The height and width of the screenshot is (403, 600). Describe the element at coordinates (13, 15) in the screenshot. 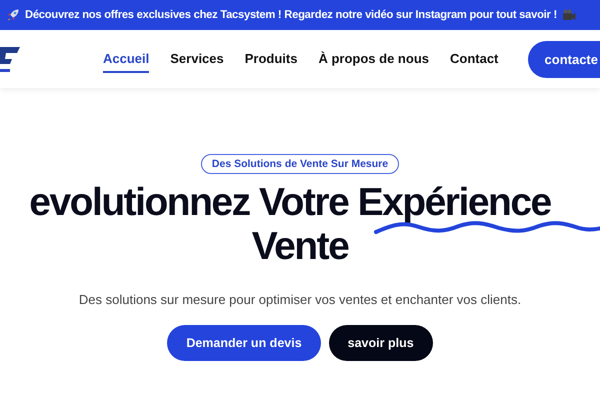

I see `rocket-icon` at that location.